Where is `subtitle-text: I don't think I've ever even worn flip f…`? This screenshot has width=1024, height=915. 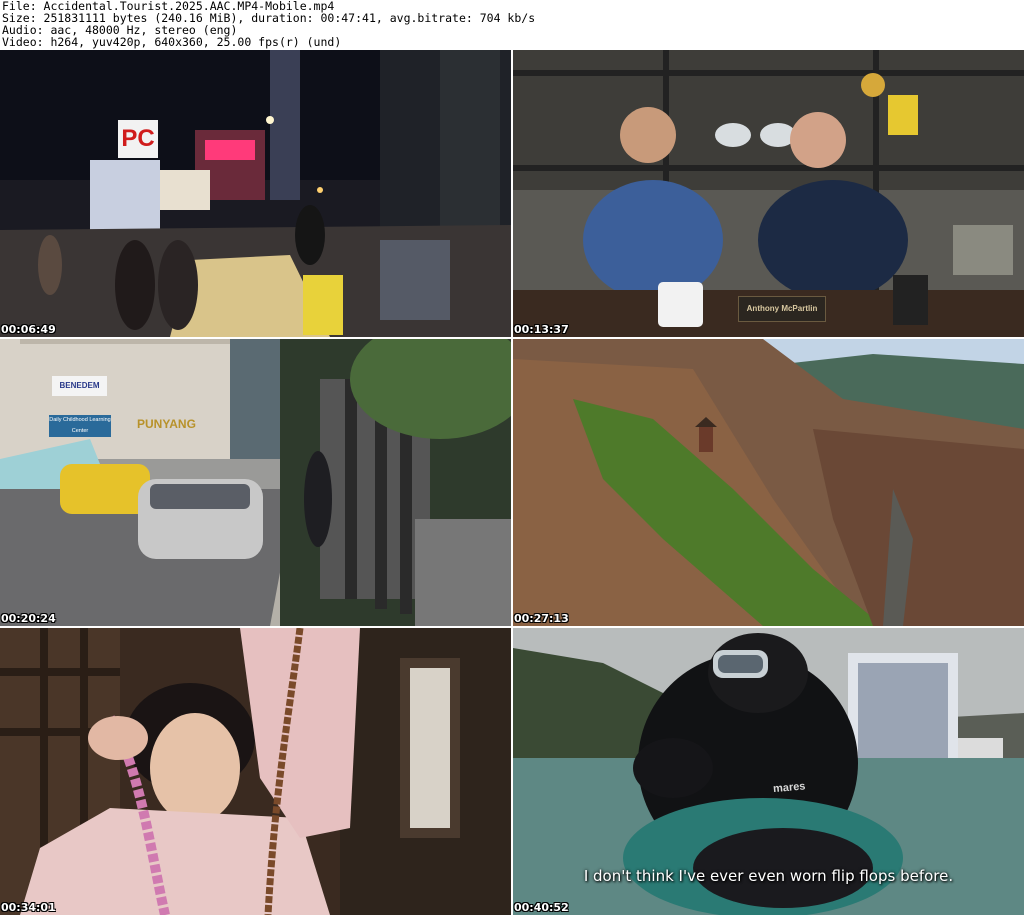
subtitle-text: I don't think I've ever even worn flip f… is located at coordinates (768, 876).